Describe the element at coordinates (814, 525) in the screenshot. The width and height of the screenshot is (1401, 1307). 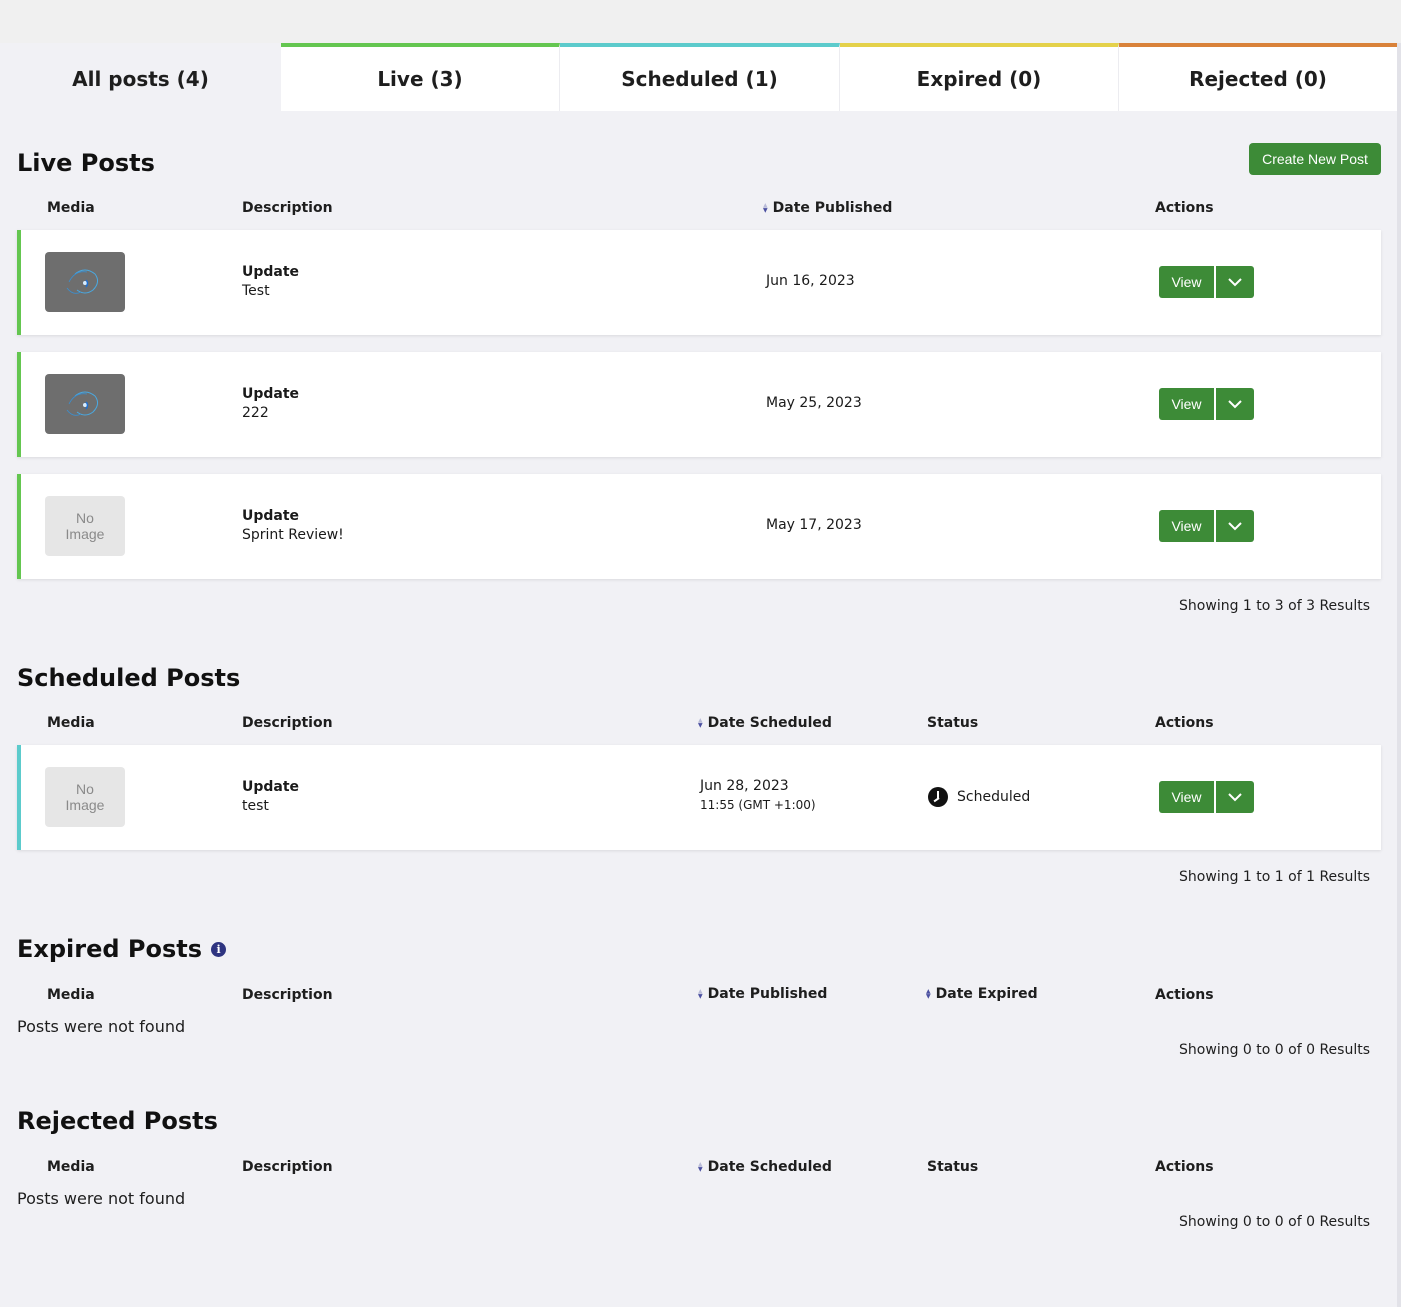
I see `date-published: May 17, 2023` at that location.